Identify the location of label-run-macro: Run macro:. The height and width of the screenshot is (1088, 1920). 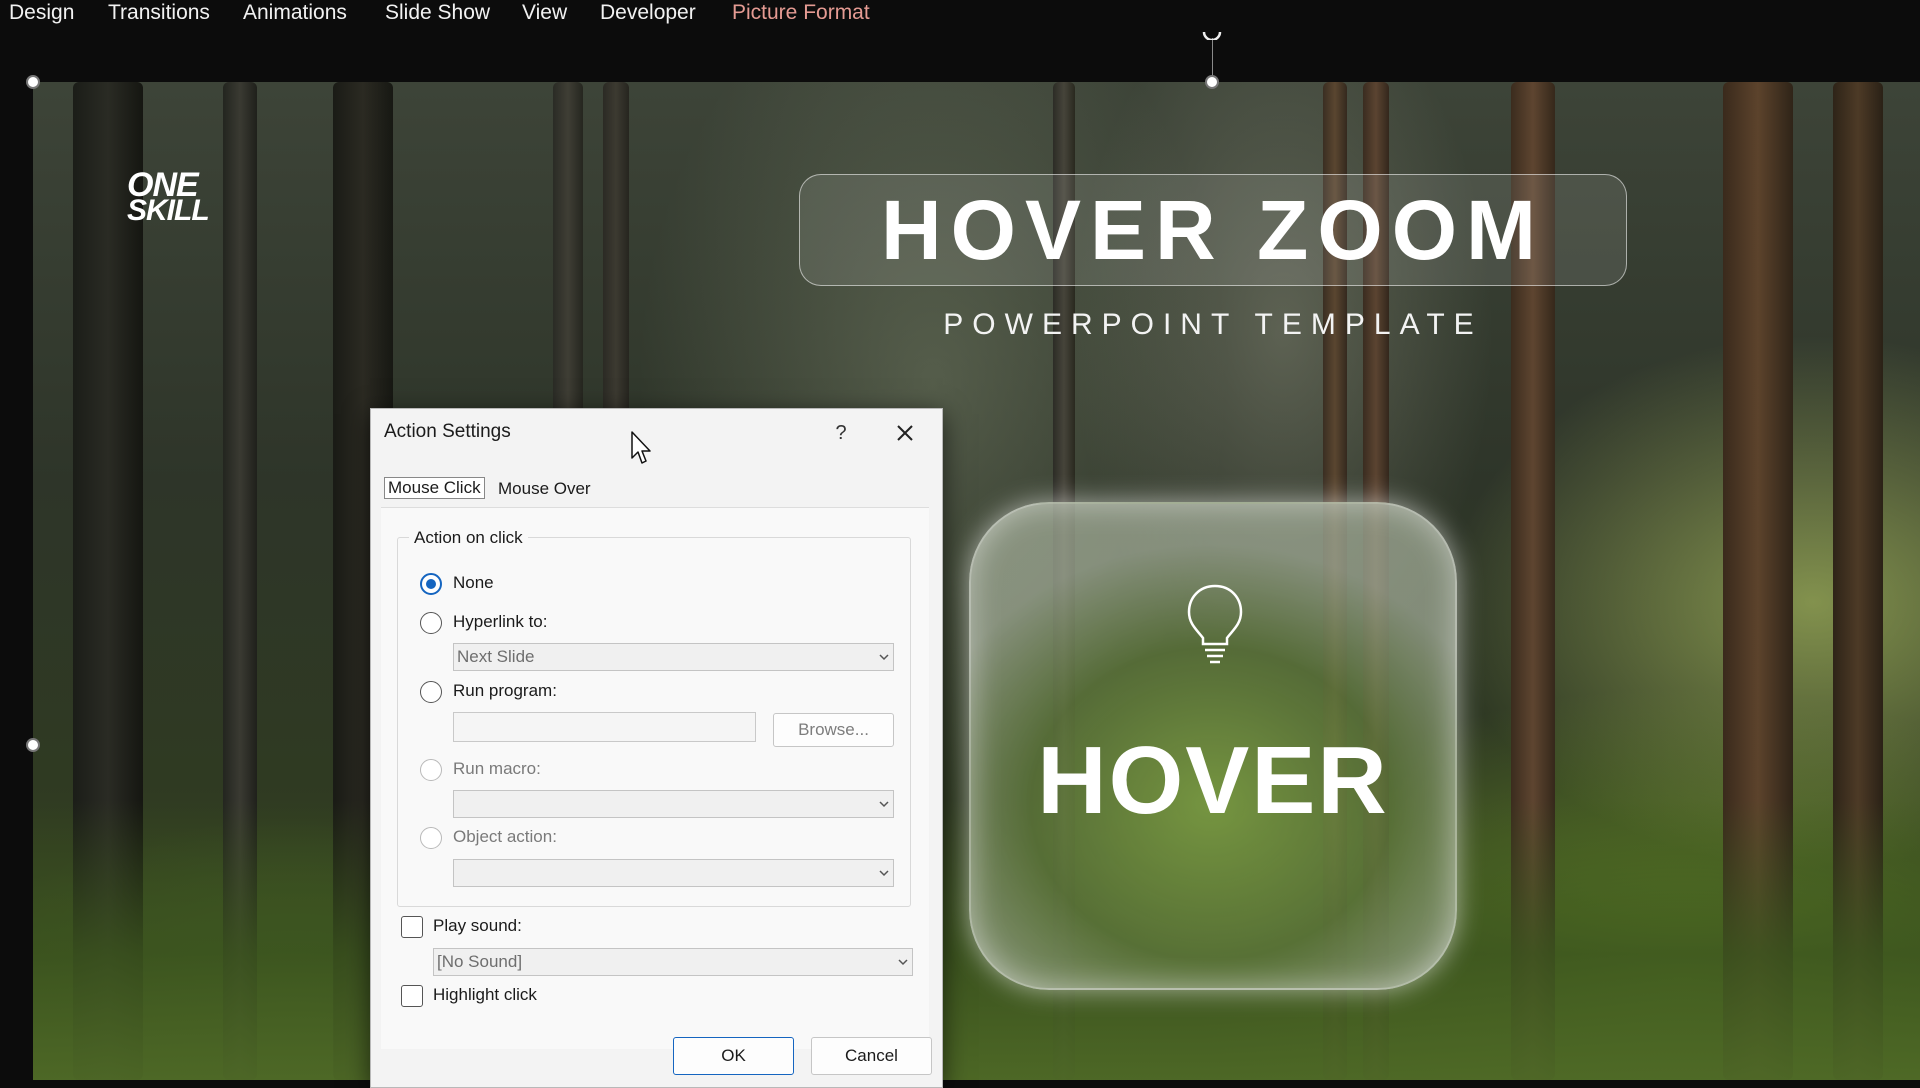
(497, 768).